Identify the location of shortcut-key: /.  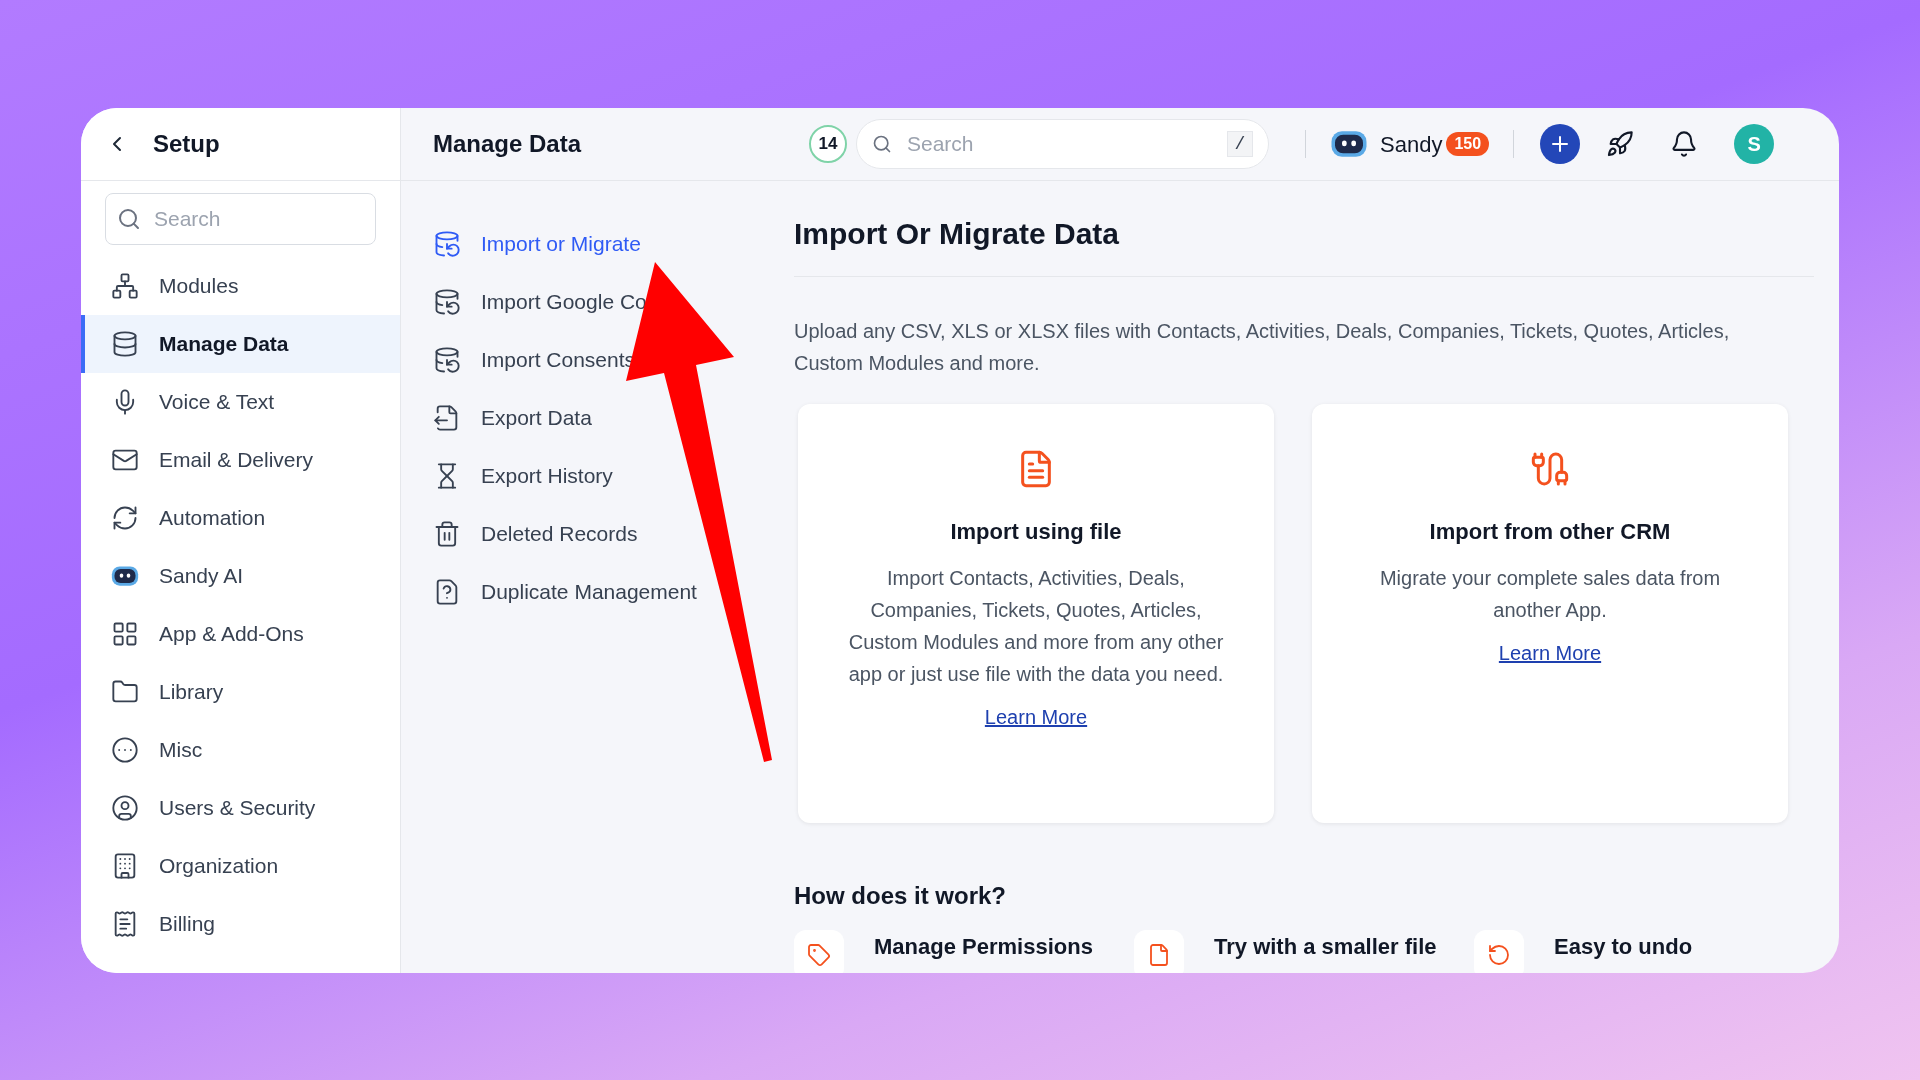
(1240, 144).